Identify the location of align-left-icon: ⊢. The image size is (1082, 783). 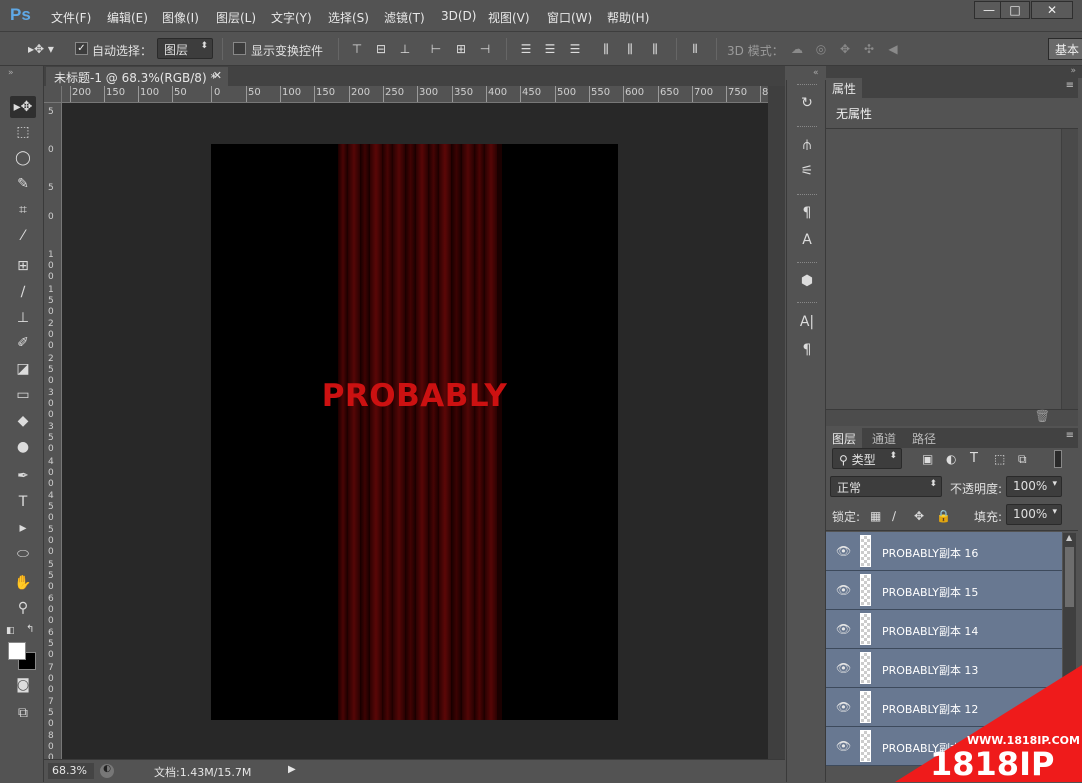
(436, 49).